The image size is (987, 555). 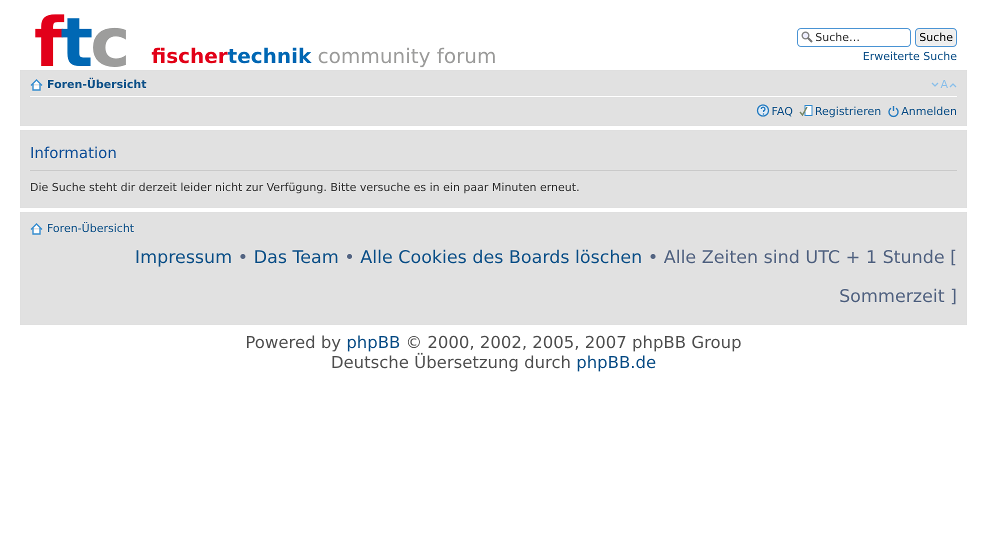 I want to click on panel-title: Information, so click(x=493, y=157).